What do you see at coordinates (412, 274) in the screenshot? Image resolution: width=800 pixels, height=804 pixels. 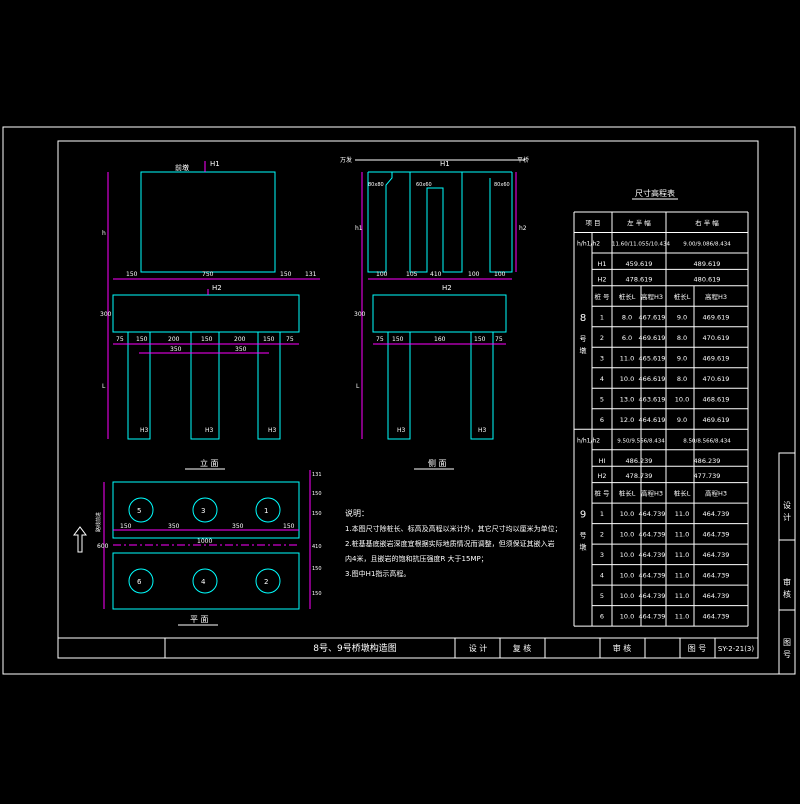 I see `svg-text: 105` at bounding box center [412, 274].